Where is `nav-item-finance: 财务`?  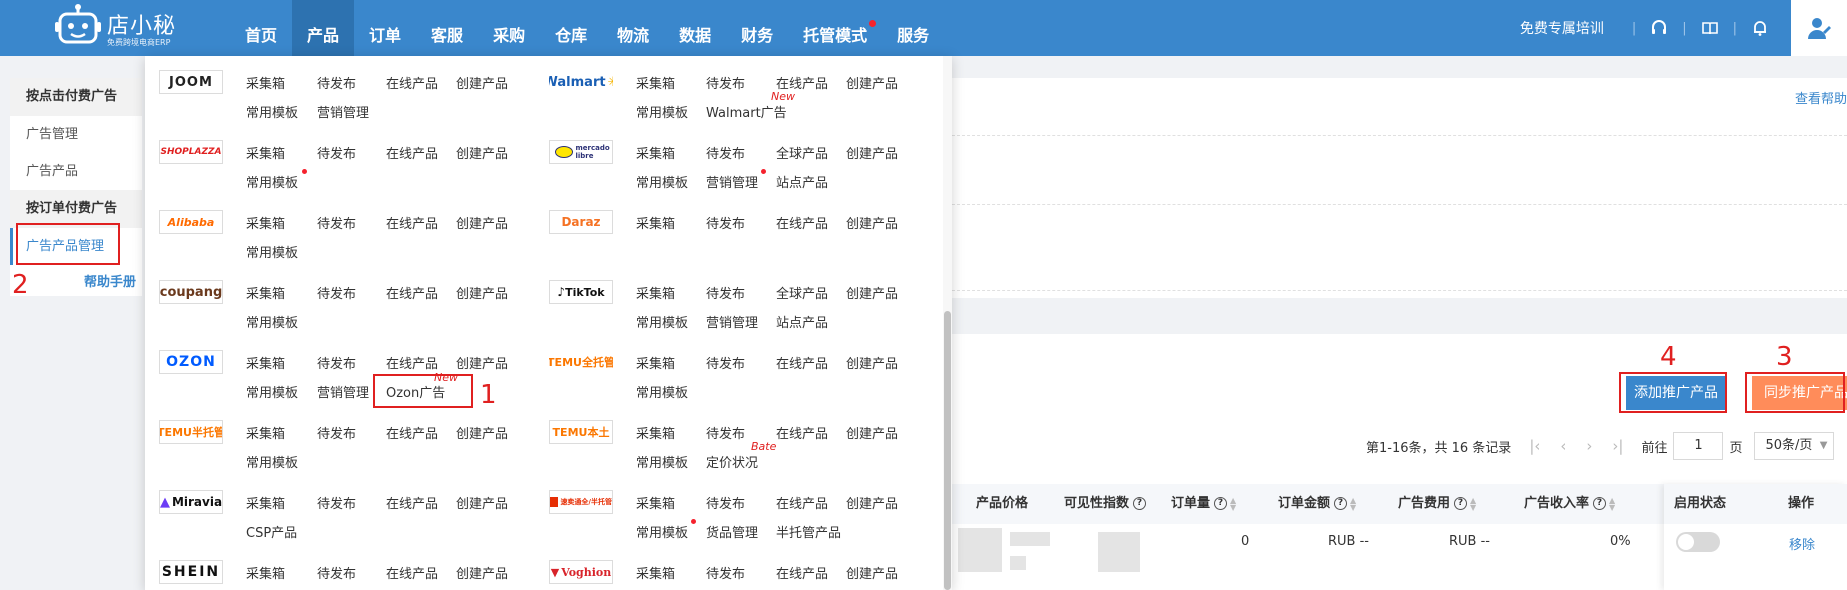 nav-item-finance: 财务 is located at coordinates (757, 28).